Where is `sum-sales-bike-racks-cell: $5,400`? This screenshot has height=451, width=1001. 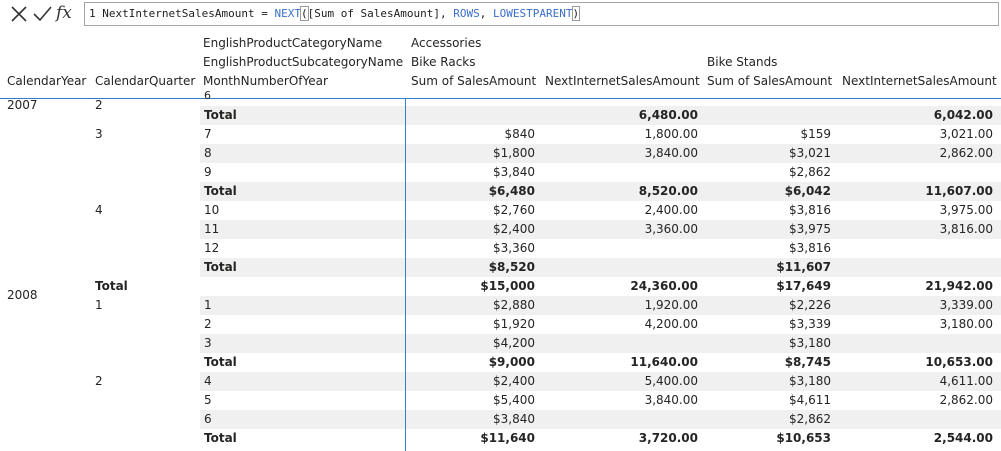 sum-sales-bike-racks-cell: $5,400 is located at coordinates (514, 400).